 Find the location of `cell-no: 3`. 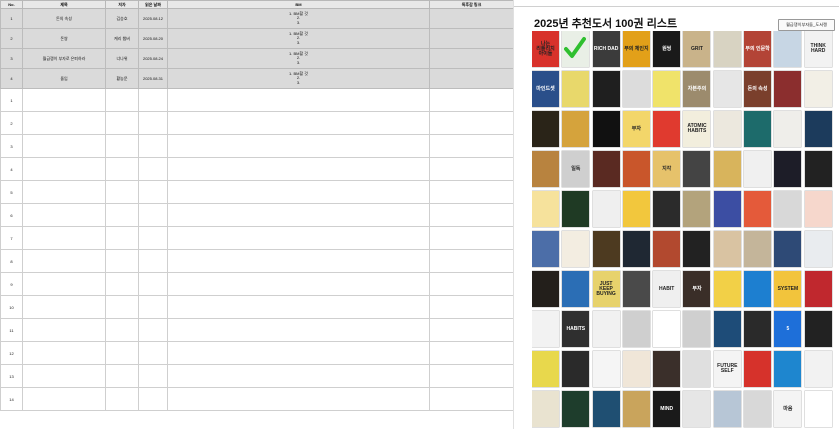

cell-no: 3 is located at coordinates (11, 146).